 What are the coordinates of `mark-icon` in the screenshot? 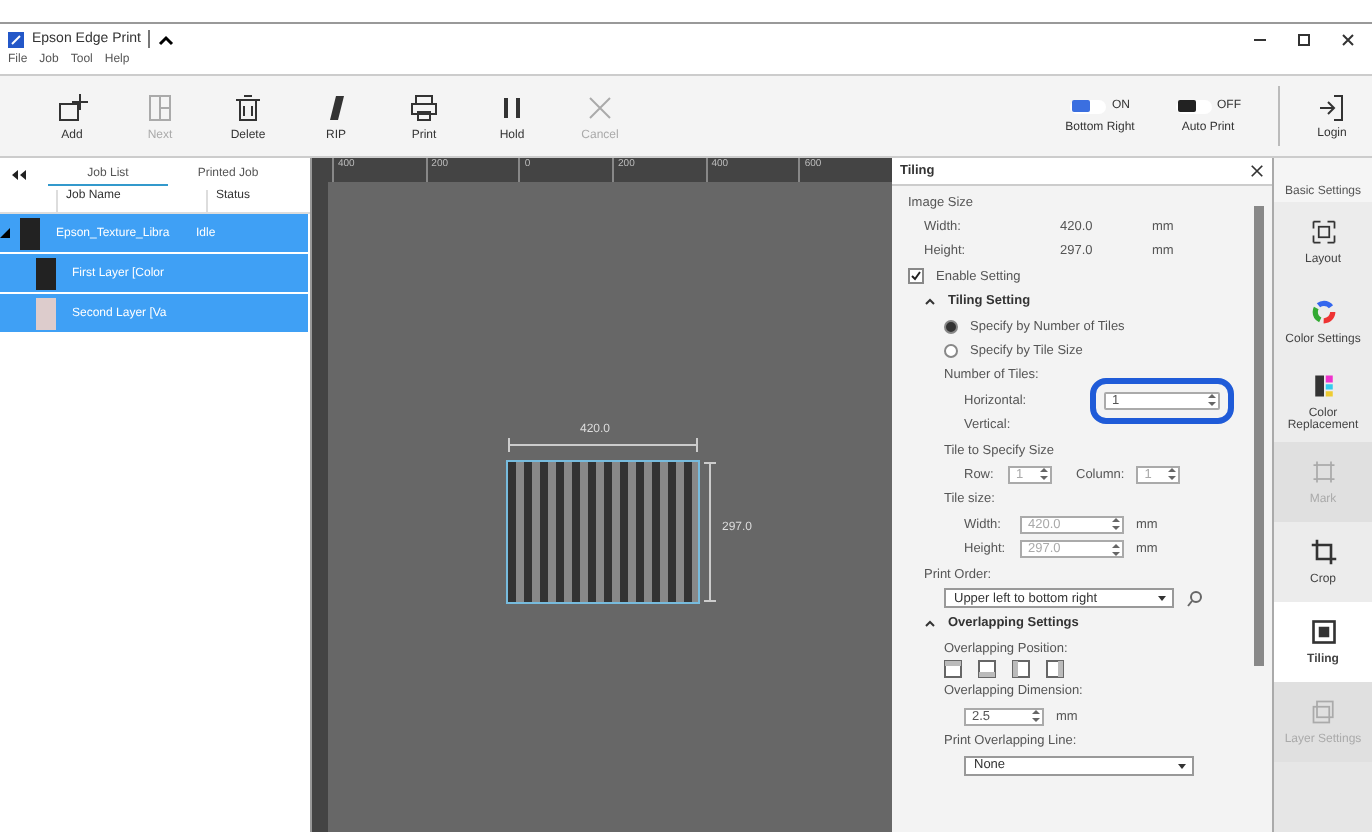 It's located at (1323, 472).